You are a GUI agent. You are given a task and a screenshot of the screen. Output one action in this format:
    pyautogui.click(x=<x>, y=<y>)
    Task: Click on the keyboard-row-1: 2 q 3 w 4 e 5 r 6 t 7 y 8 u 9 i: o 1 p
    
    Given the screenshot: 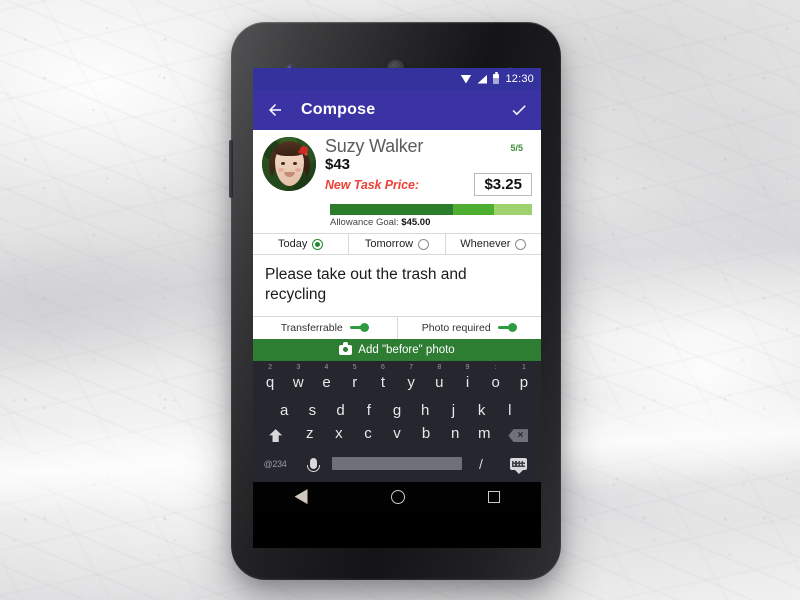 What is the action you would take?
    pyautogui.click(x=397, y=379)
    